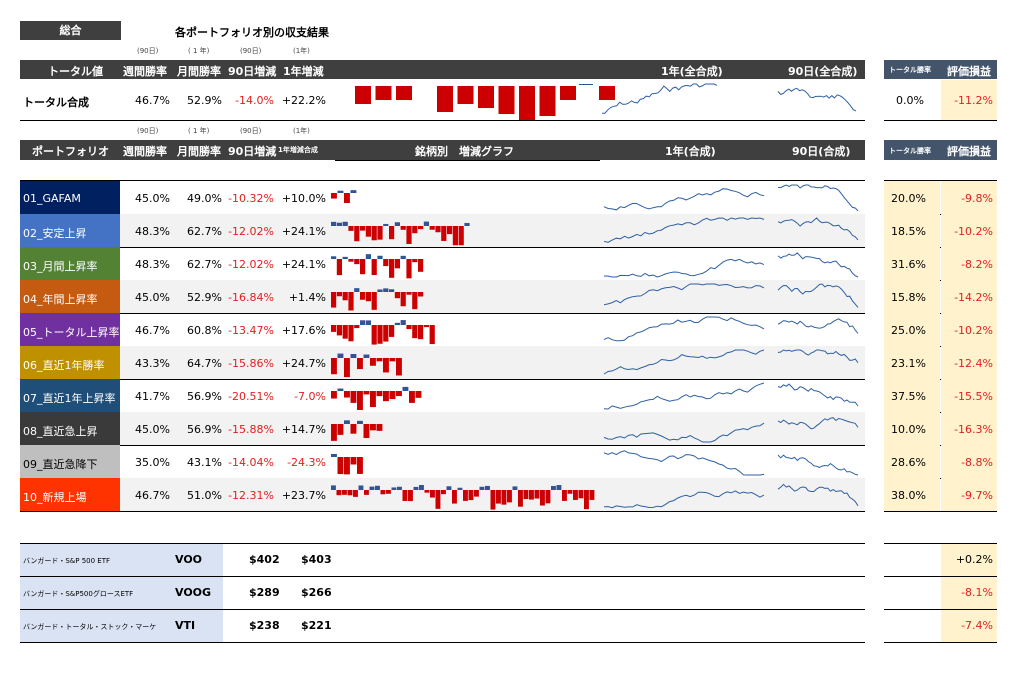 This screenshot has height=676, width=1017. What do you see at coordinates (940, 180) in the screenshot?
I see `rows-side-top-border` at bounding box center [940, 180].